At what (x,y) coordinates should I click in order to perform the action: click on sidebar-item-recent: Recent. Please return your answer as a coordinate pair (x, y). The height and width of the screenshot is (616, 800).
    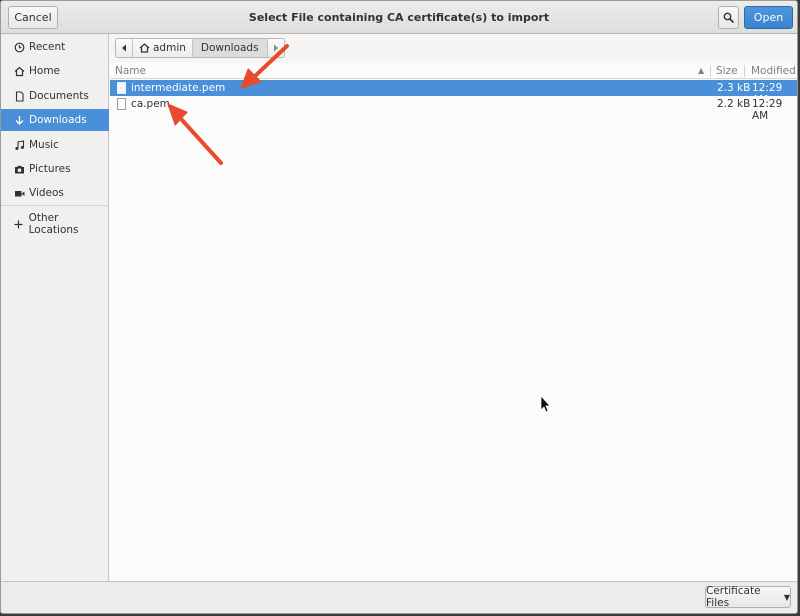
    Looking at the image, I should click on (55, 47).